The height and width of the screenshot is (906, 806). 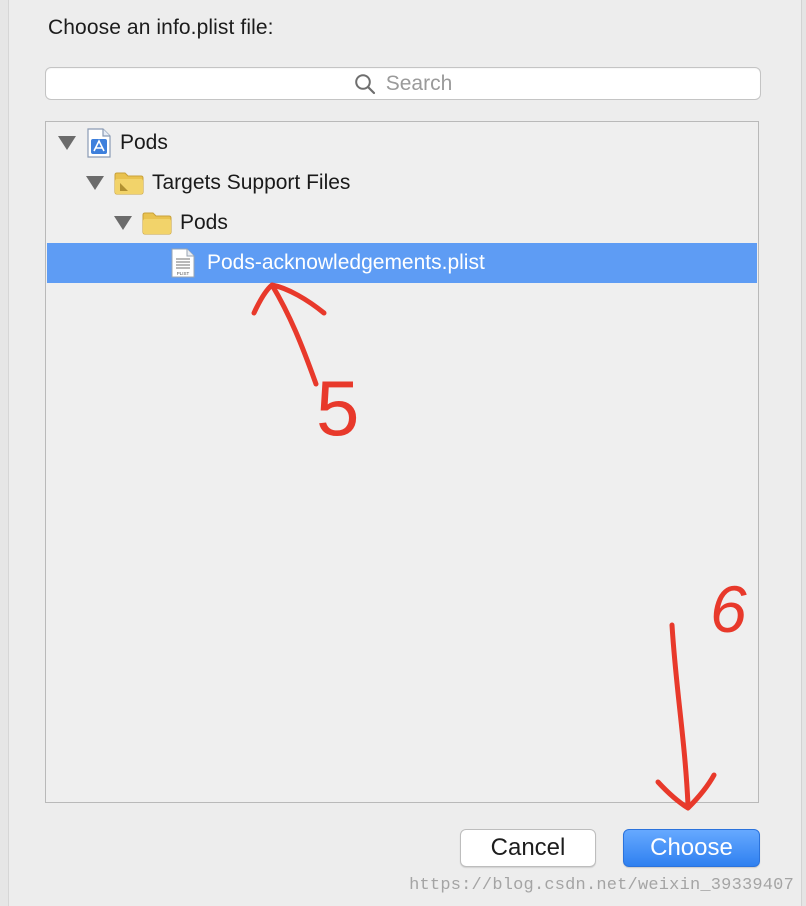 What do you see at coordinates (402, 223) in the screenshot?
I see `tree-row-pods-folder: Pods` at bounding box center [402, 223].